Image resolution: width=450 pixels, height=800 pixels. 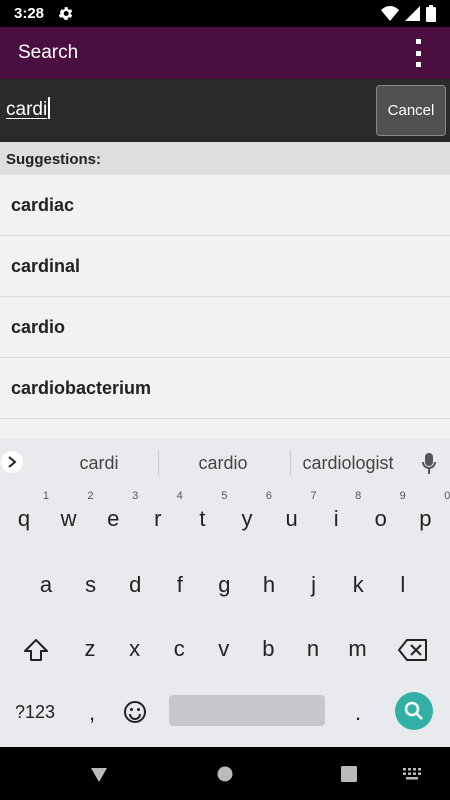 What do you see at coordinates (341, 511) in the screenshot?
I see `key-i: i8` at bounding box center [341, 511].